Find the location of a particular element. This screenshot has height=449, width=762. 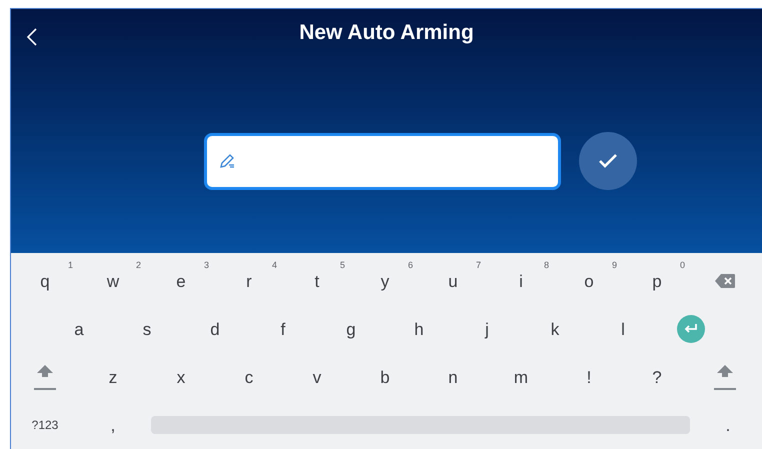

key: s is located at coordinates (147, 329).